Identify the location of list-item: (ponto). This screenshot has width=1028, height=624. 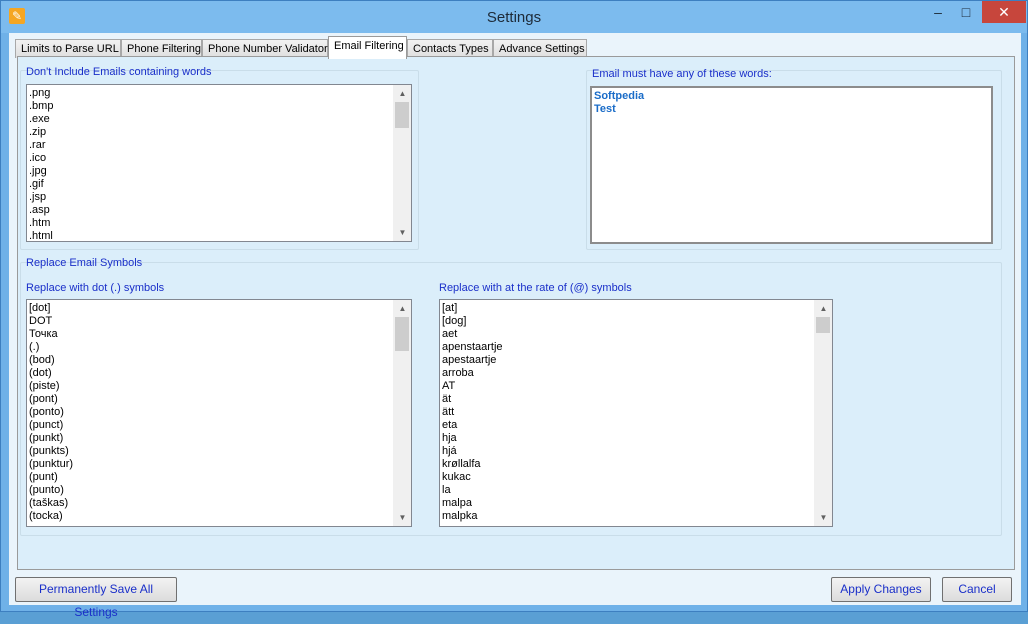
(220, 412).